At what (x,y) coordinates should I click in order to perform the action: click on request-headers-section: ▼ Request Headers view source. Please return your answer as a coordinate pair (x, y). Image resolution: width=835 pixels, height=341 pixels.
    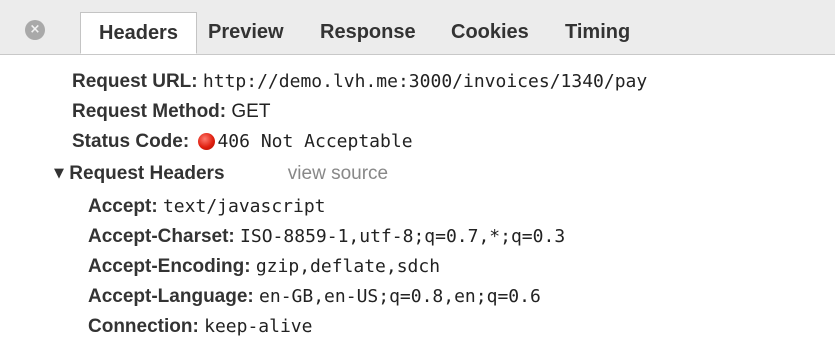
    Looking at the image, I should click on (221, 174).